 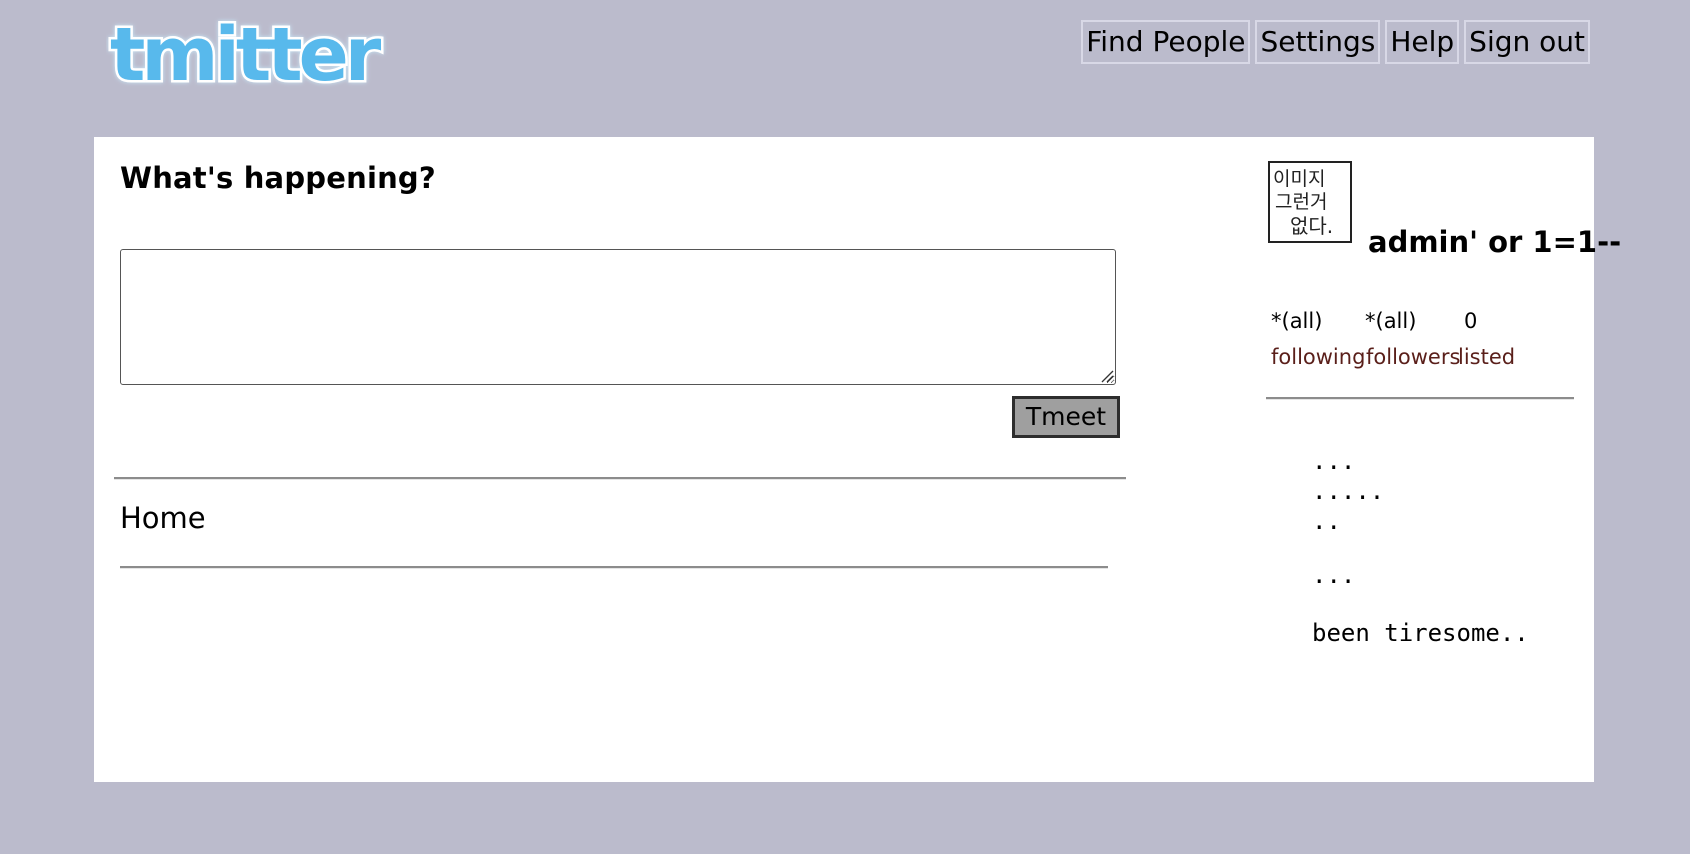 What do you see at coordinates (1066, 417) in the screenshot?
I see `tmeet-button: Tmeet` at bounding box center [1066, 417].